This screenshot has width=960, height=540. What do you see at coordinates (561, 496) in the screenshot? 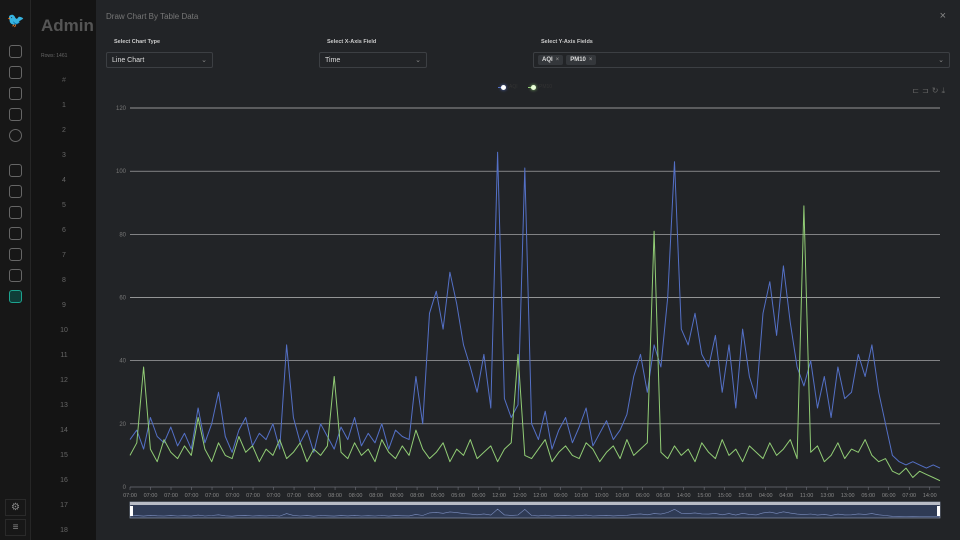
I see `x-tick-label: 09:00` at bounding box center [561, 496].